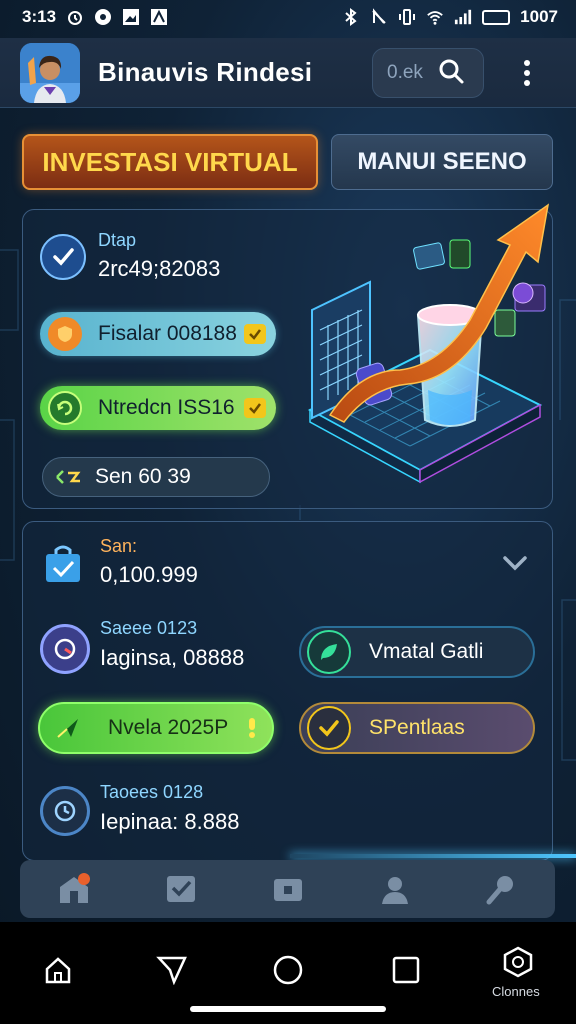 This screenshot has height=1024, width=576. Describe the element at coordinates (405, 73) in the screenshot. I see `search-input: 0.ek` at that location.